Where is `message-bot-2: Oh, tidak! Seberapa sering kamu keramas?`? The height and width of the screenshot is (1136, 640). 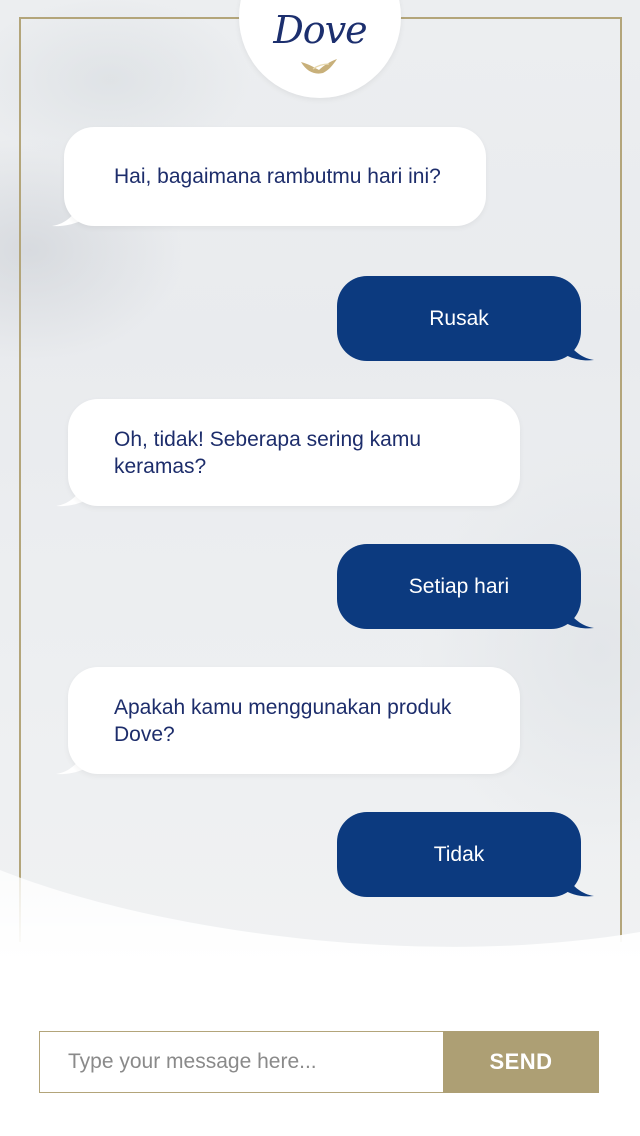
message-bot-2: Oh, tidak! Seberapa sering kamu keramas? is located at coordinates (294, 452).